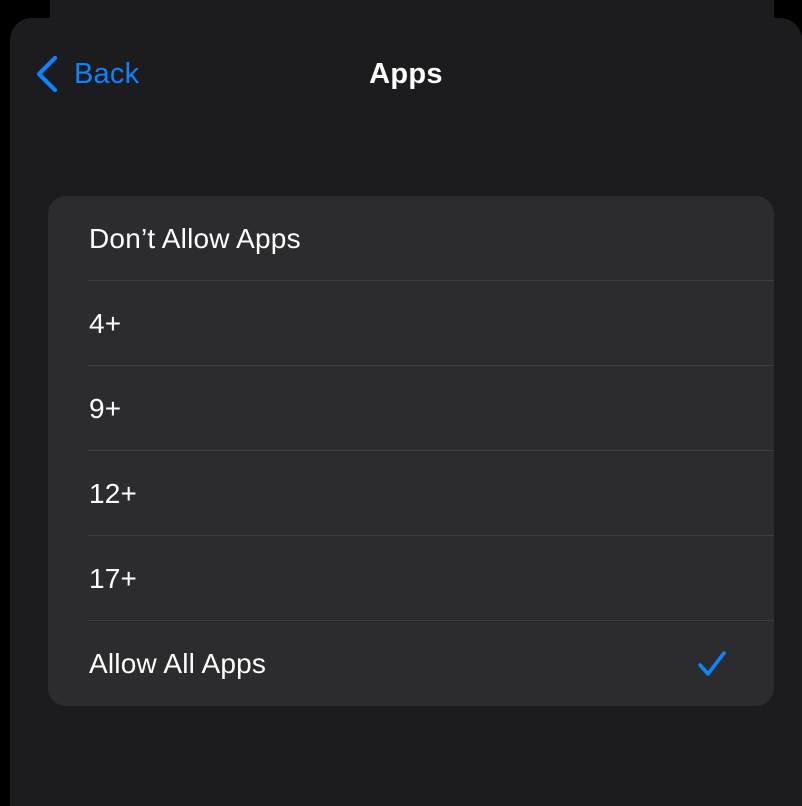  Describe the element at coordinates (411, 578) in the screenshot. I see `option-17-plus: 17+` at that location.